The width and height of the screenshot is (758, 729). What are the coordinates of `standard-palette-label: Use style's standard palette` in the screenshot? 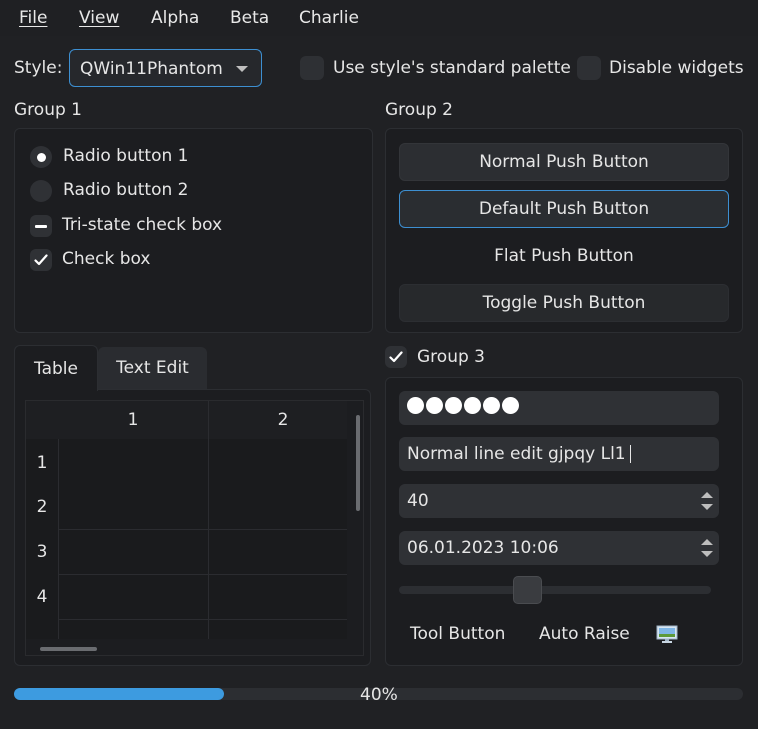 It's located at (452, 68).